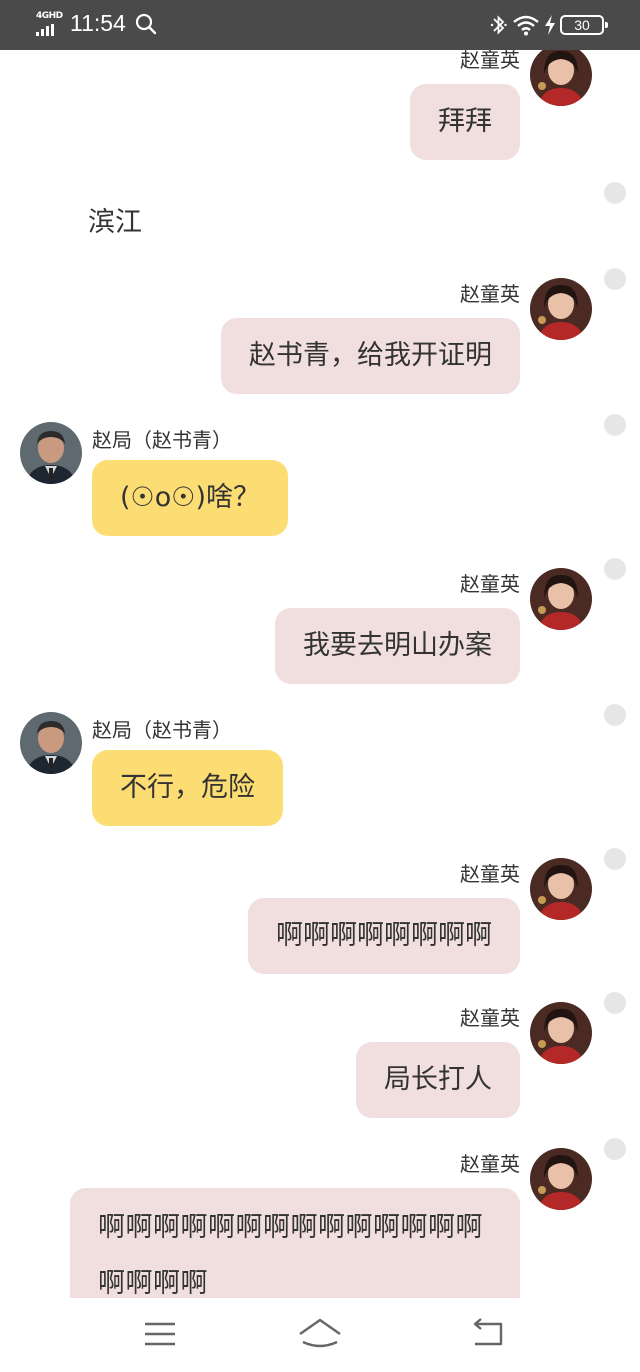 This screenshot has height=1372, width=640. What do you see at coordinates (115, 219) in the screenshot?
I see `message-text: 滨江` at bounding box center [115, 219].